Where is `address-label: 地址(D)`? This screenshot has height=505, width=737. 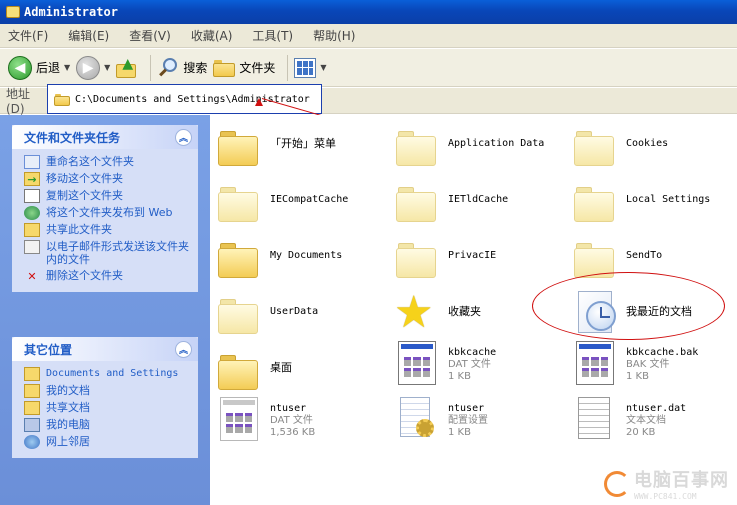 address-label: 地址(D) is located at coordinates (18, 101).